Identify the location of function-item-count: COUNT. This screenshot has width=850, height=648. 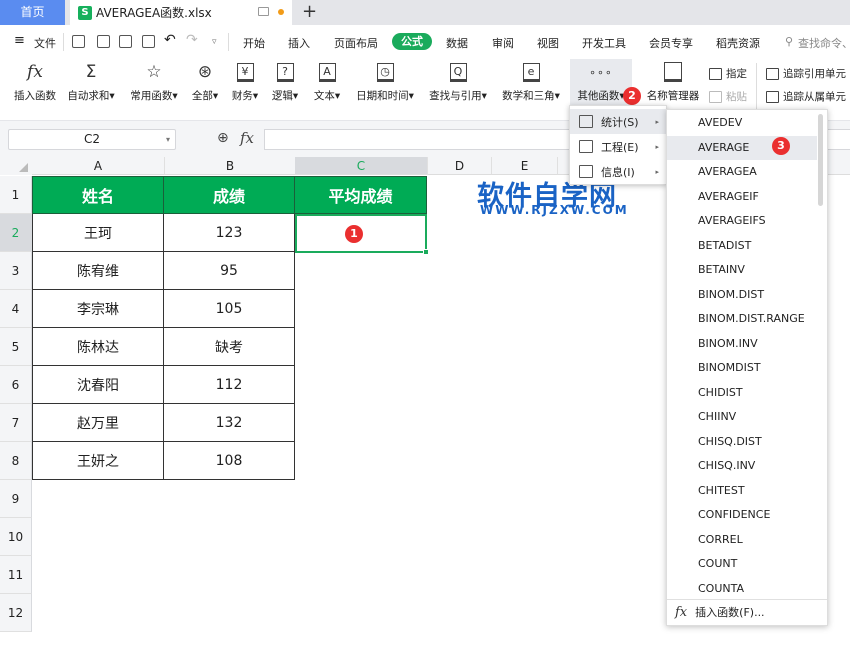
(742, 564).